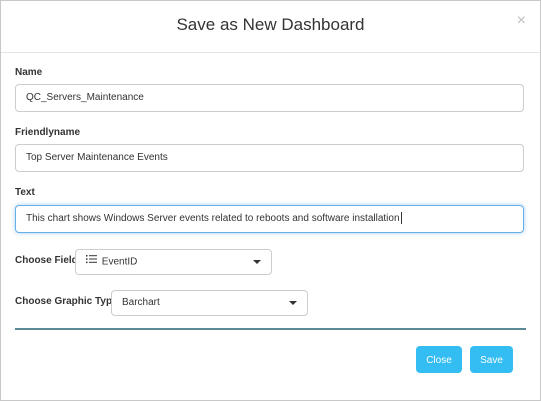  What do you see at coordinates (270, 24) in the screenshot?
I see `dialog-title: Save as New Dashboard` at bounding box center [270, 24].